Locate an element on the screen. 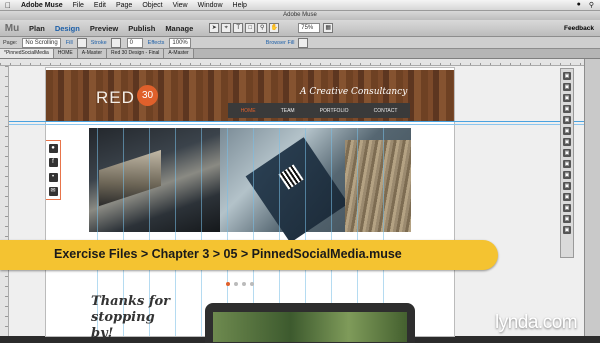 The height and width of the screenshot is (343, 600). facebook-icon: f is located at coordinates (53, 163).